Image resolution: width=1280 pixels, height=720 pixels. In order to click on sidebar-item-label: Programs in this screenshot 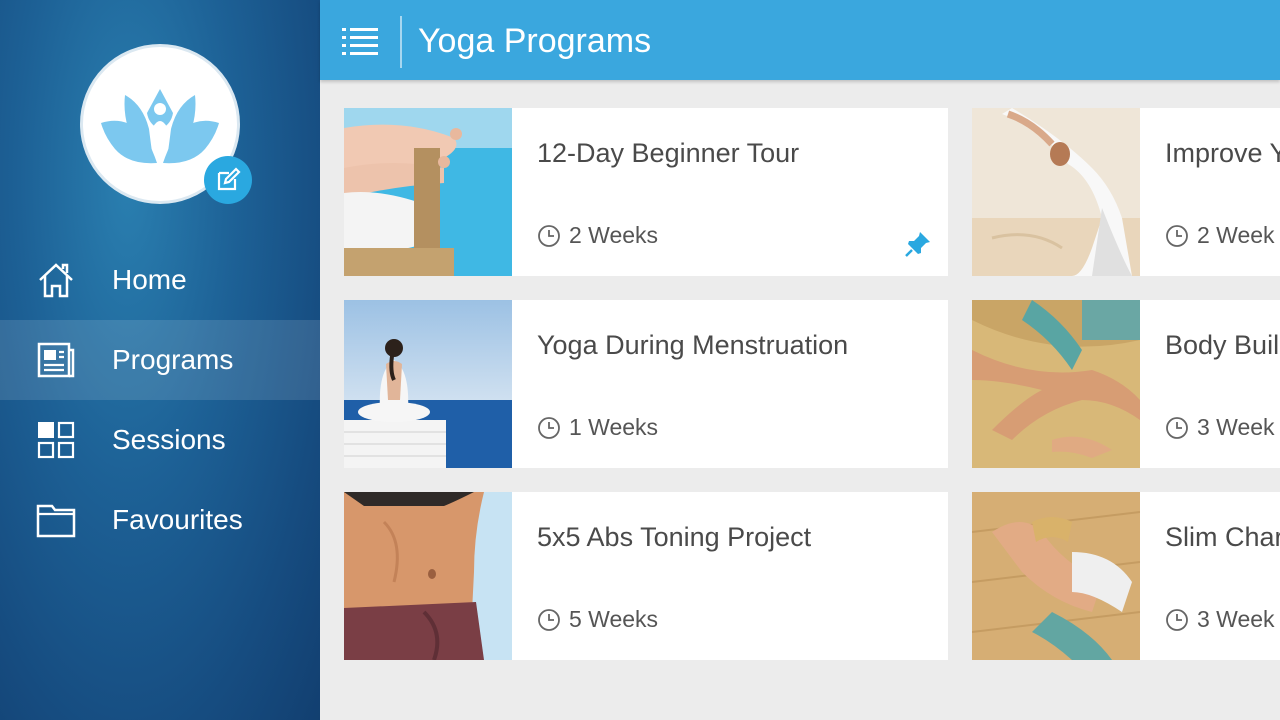, I will do `click(173, 359)`.